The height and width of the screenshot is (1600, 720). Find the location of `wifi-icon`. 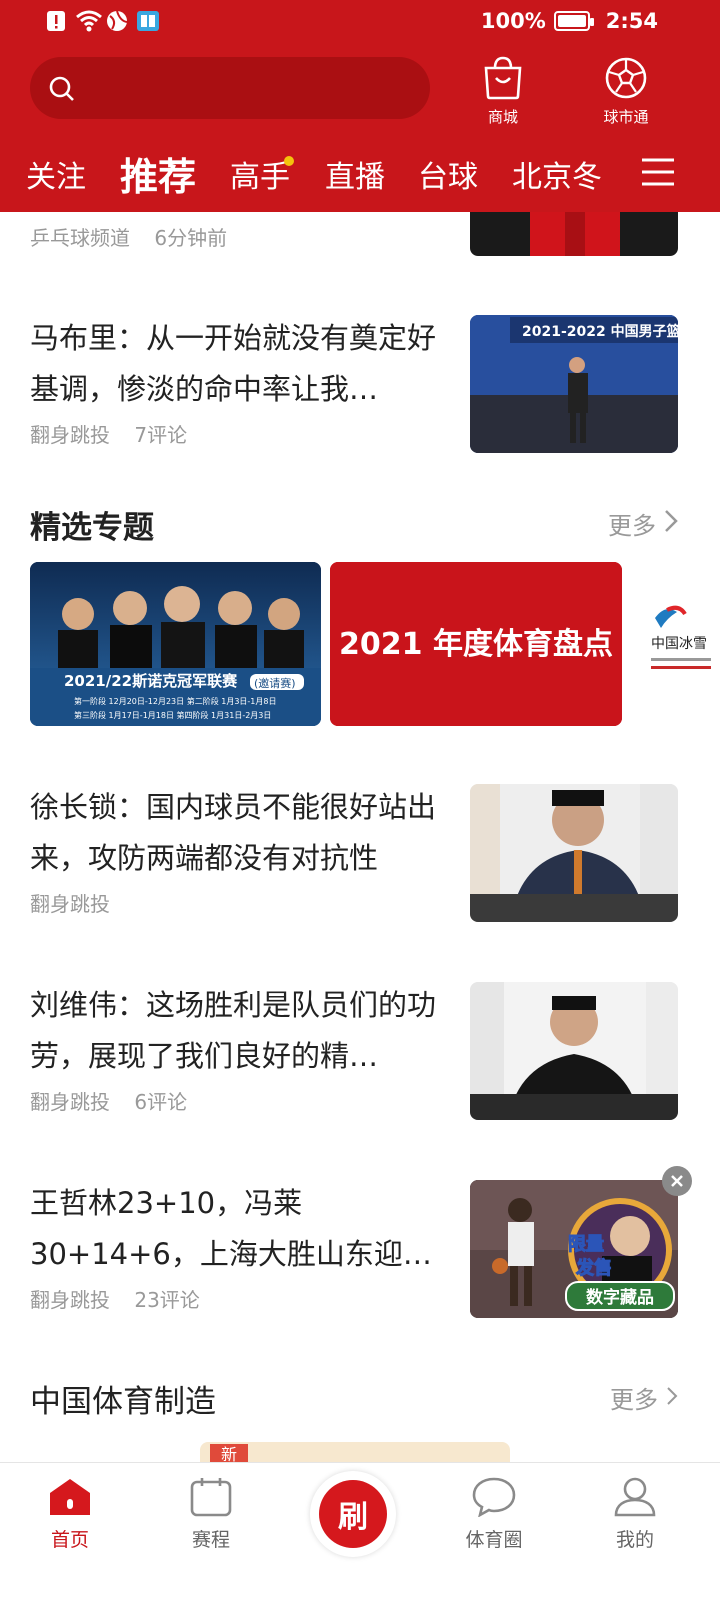

wifi-icon is located at coordinates (89, 21).